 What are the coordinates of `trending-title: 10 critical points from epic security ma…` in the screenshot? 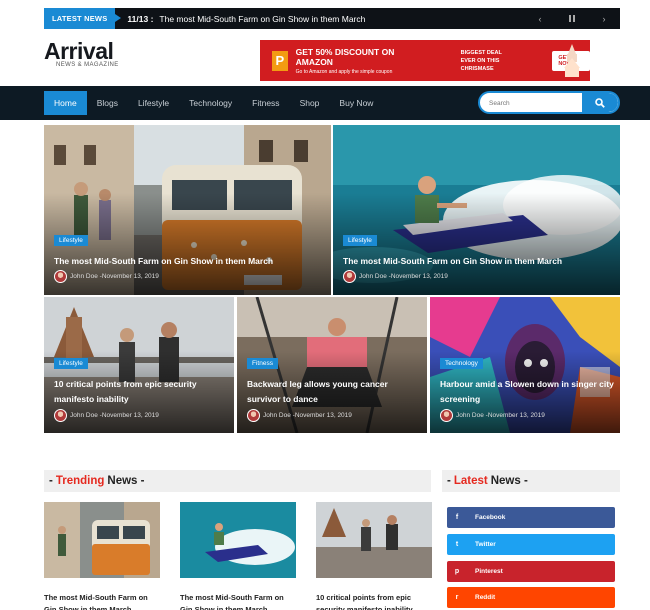 It's located at (375, 601).